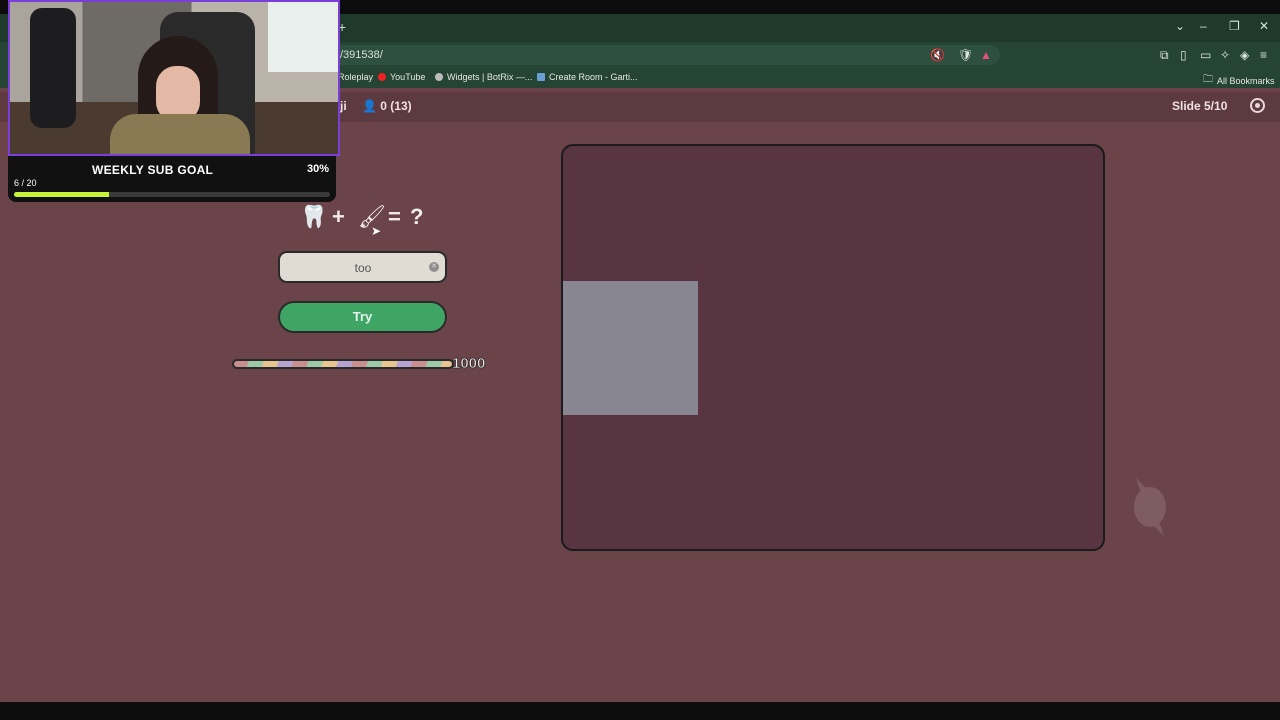  What do you see at coordinates (53, 68) in the screenshot?
I see `webcam-punching-bag` at bounding box center [53, 68].